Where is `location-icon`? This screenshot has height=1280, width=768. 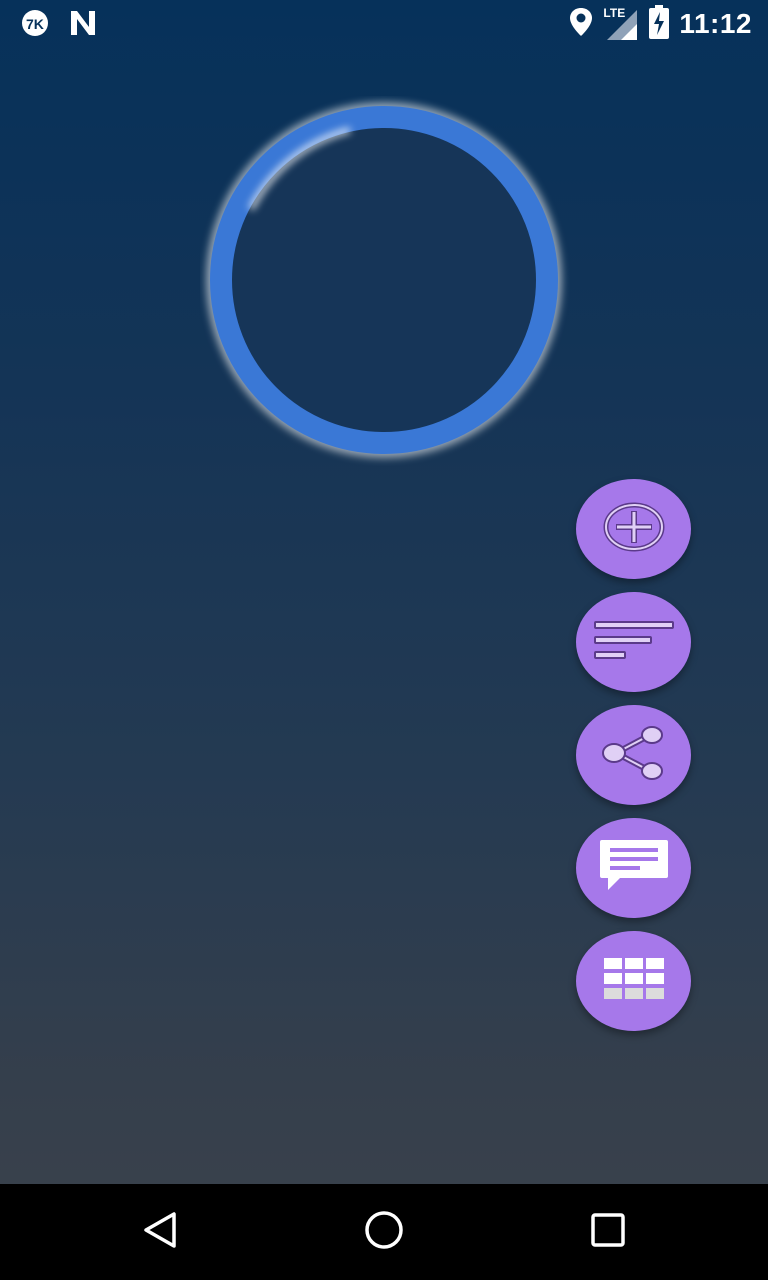 location-icon is located at coordinates (581, 24).